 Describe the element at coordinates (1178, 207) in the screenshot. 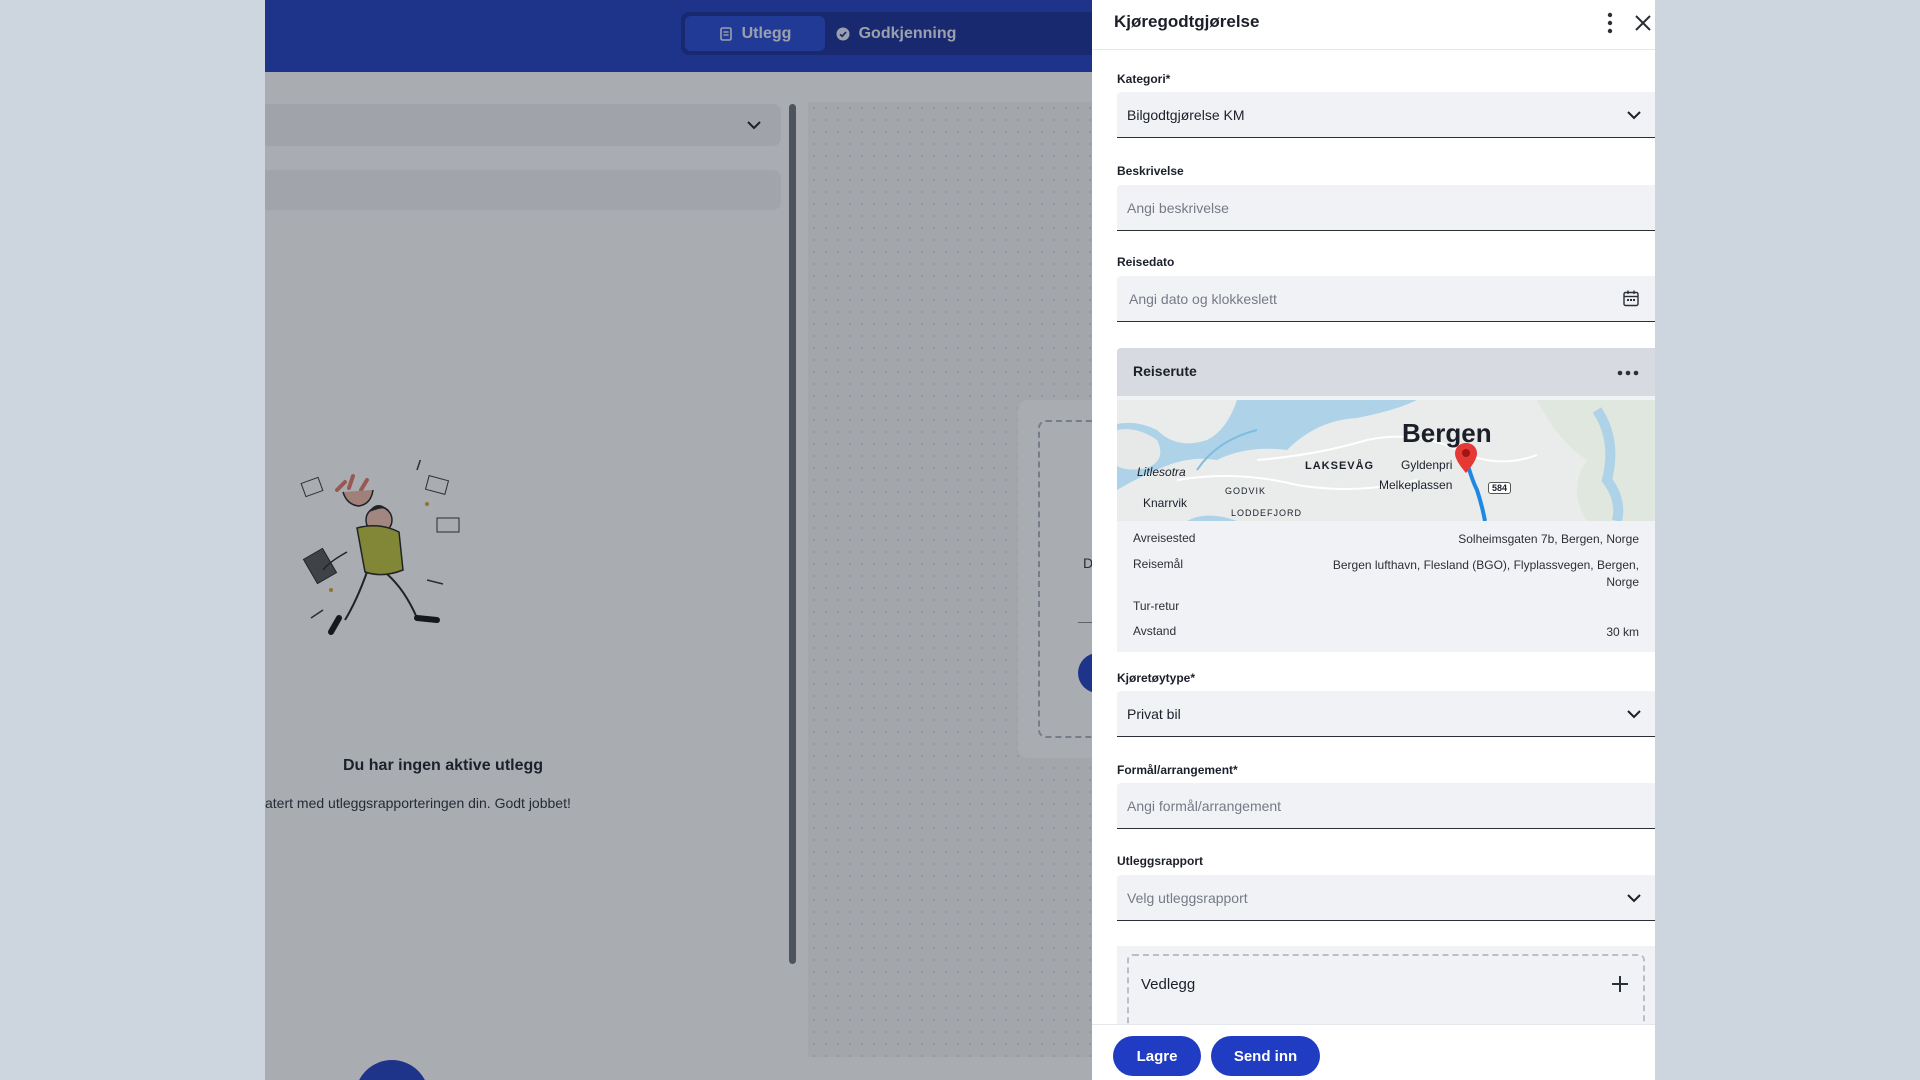

I see `beskrivelse-placeholder: Angi beskrivelse` at that location.